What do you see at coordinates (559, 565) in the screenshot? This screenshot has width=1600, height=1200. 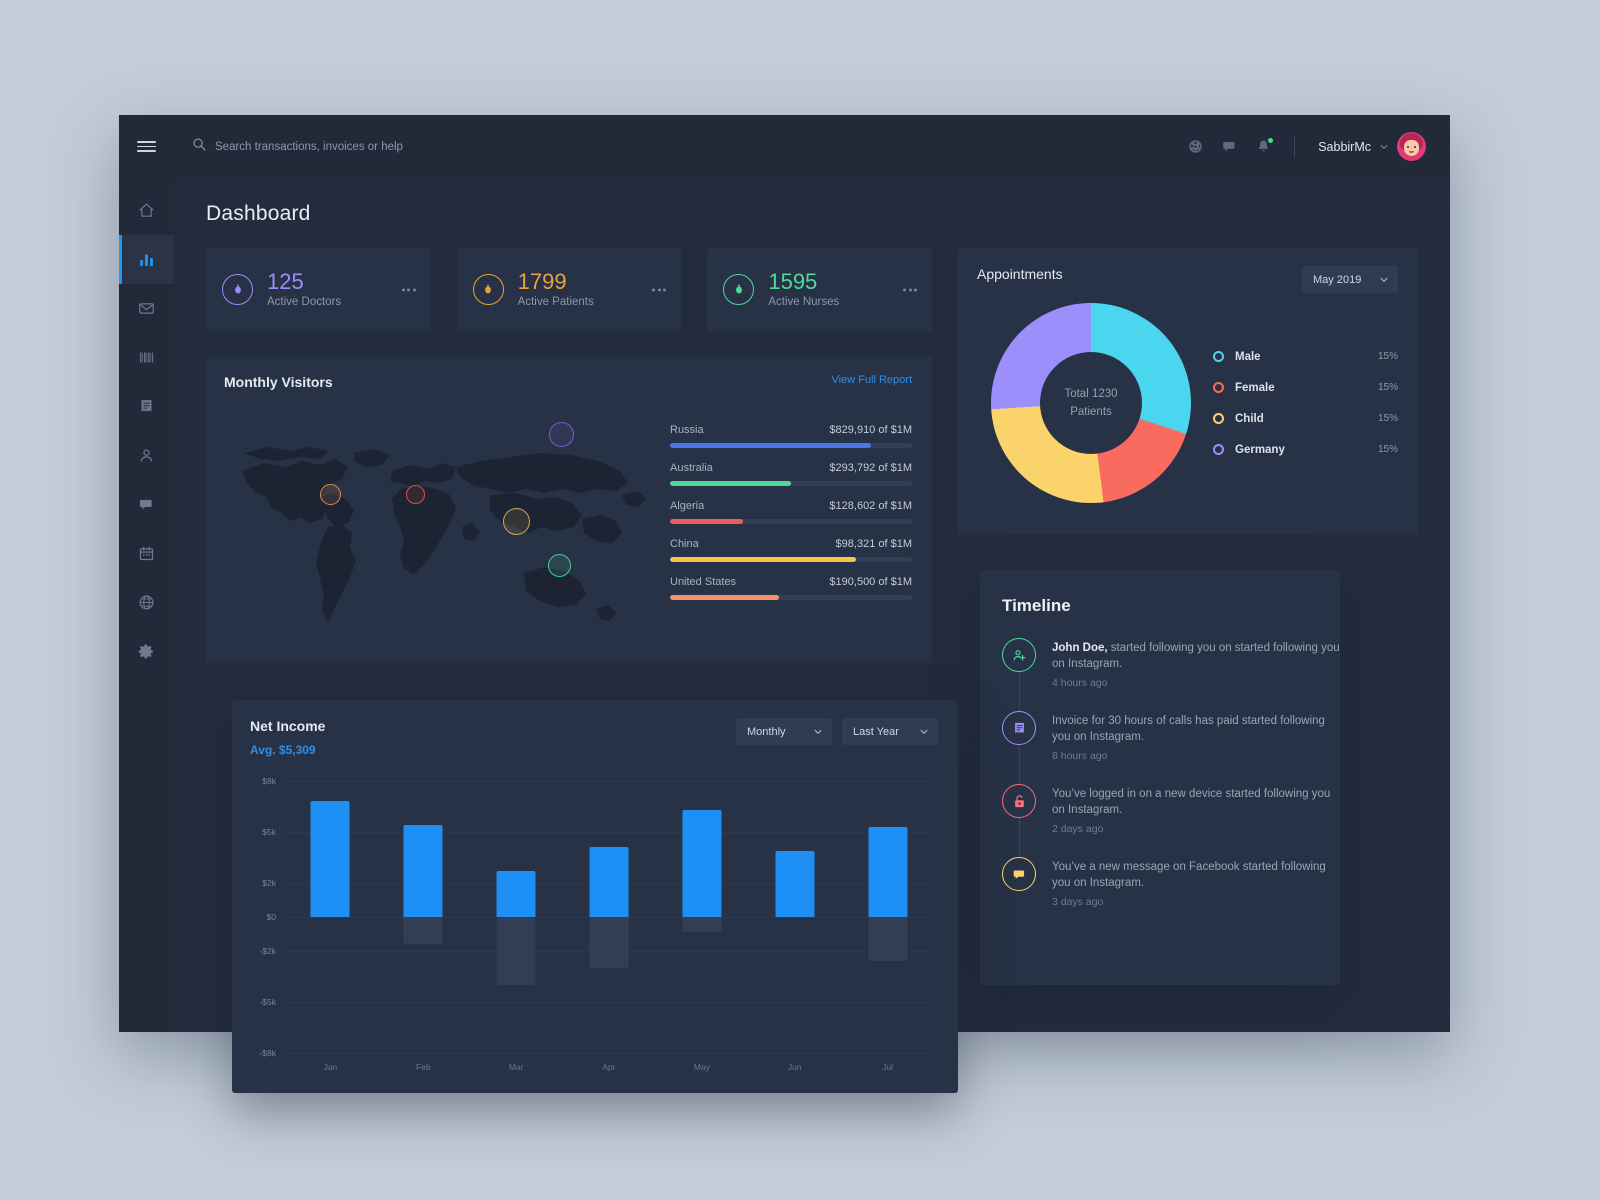 I see `australia-marker` at bounding box center [559, 565].